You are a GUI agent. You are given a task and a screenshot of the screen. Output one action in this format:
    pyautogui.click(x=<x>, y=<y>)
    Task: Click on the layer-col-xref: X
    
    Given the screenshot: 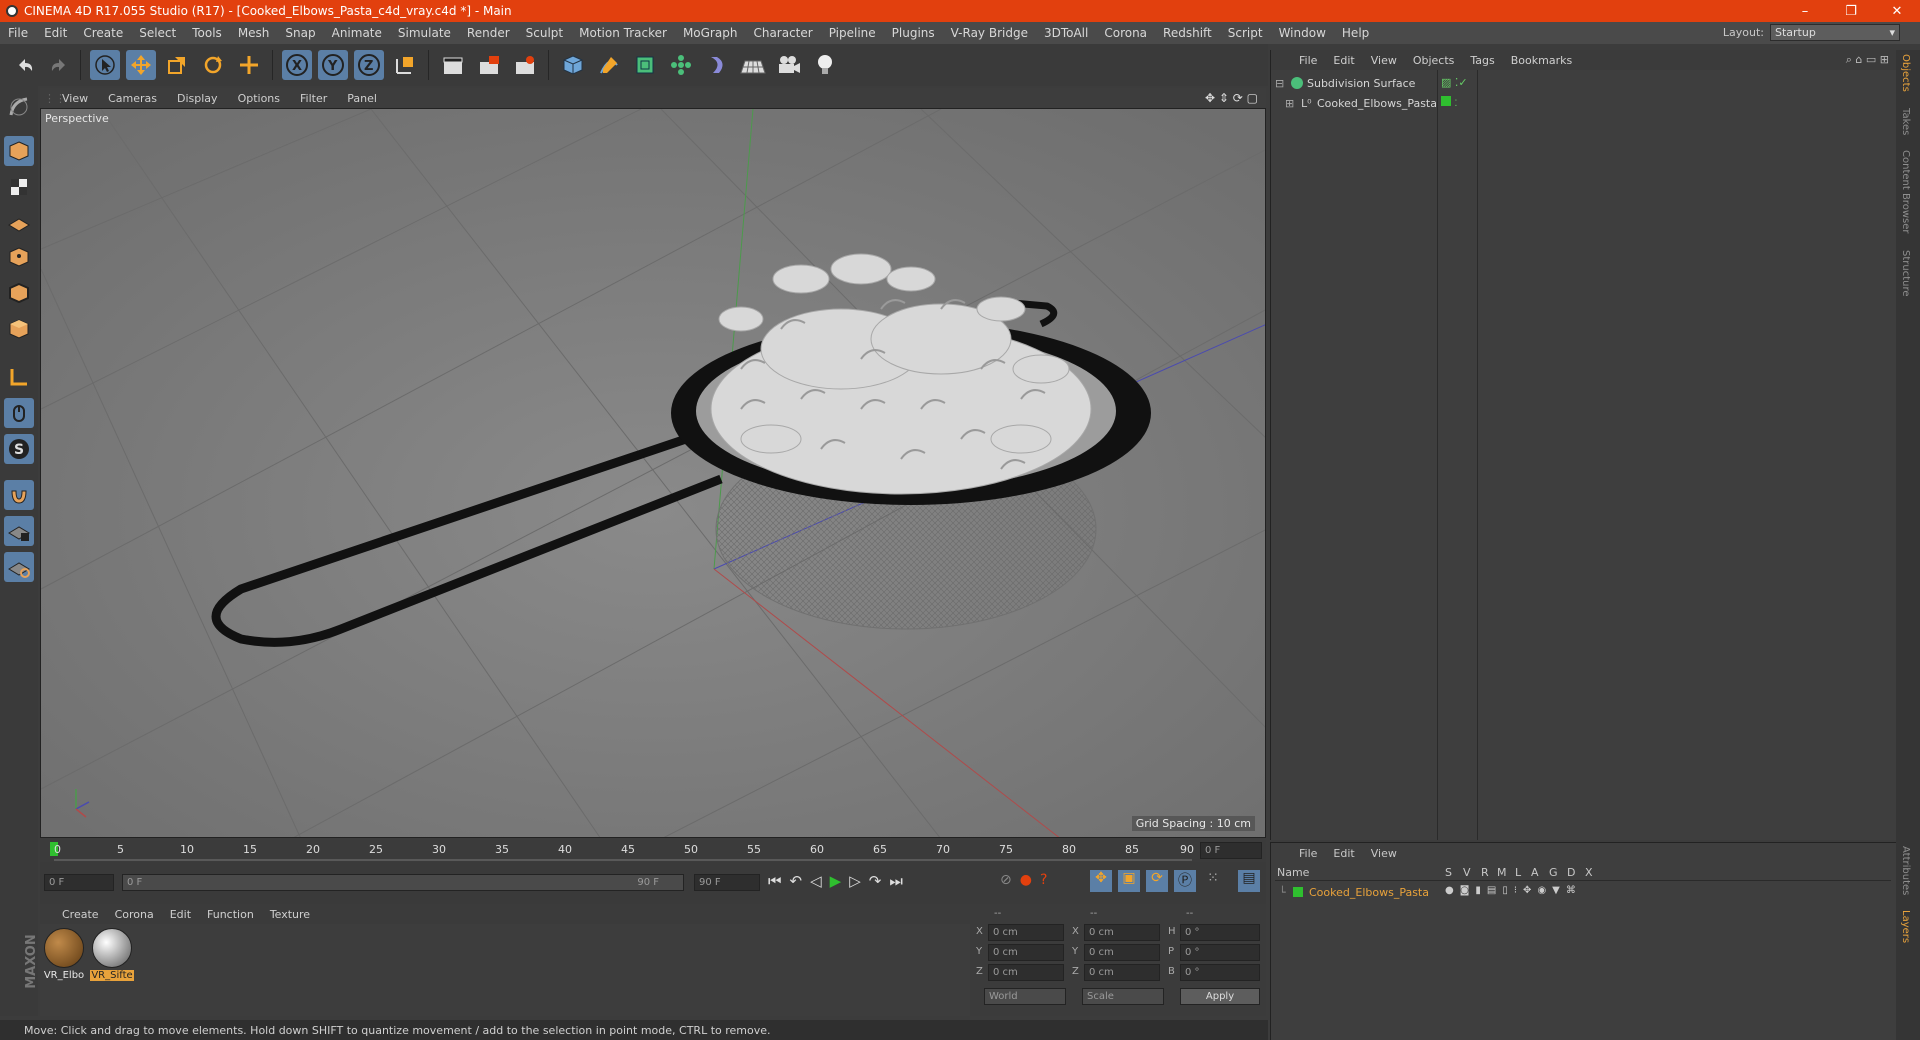 What is the action you would take?
    pyautogui.click(x=1589, y=872)
    